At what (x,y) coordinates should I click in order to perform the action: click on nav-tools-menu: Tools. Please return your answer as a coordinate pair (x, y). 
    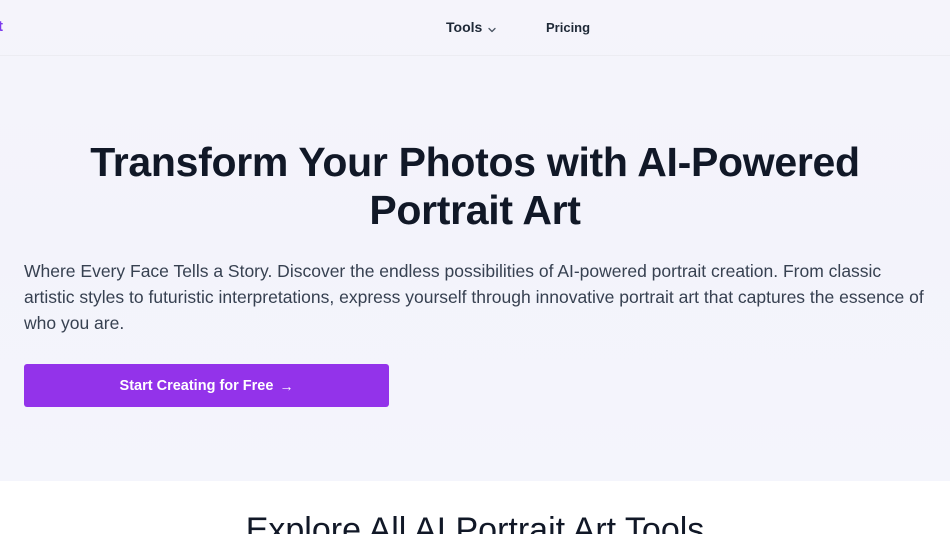
    Looking at the image, I should click on (471, 27).